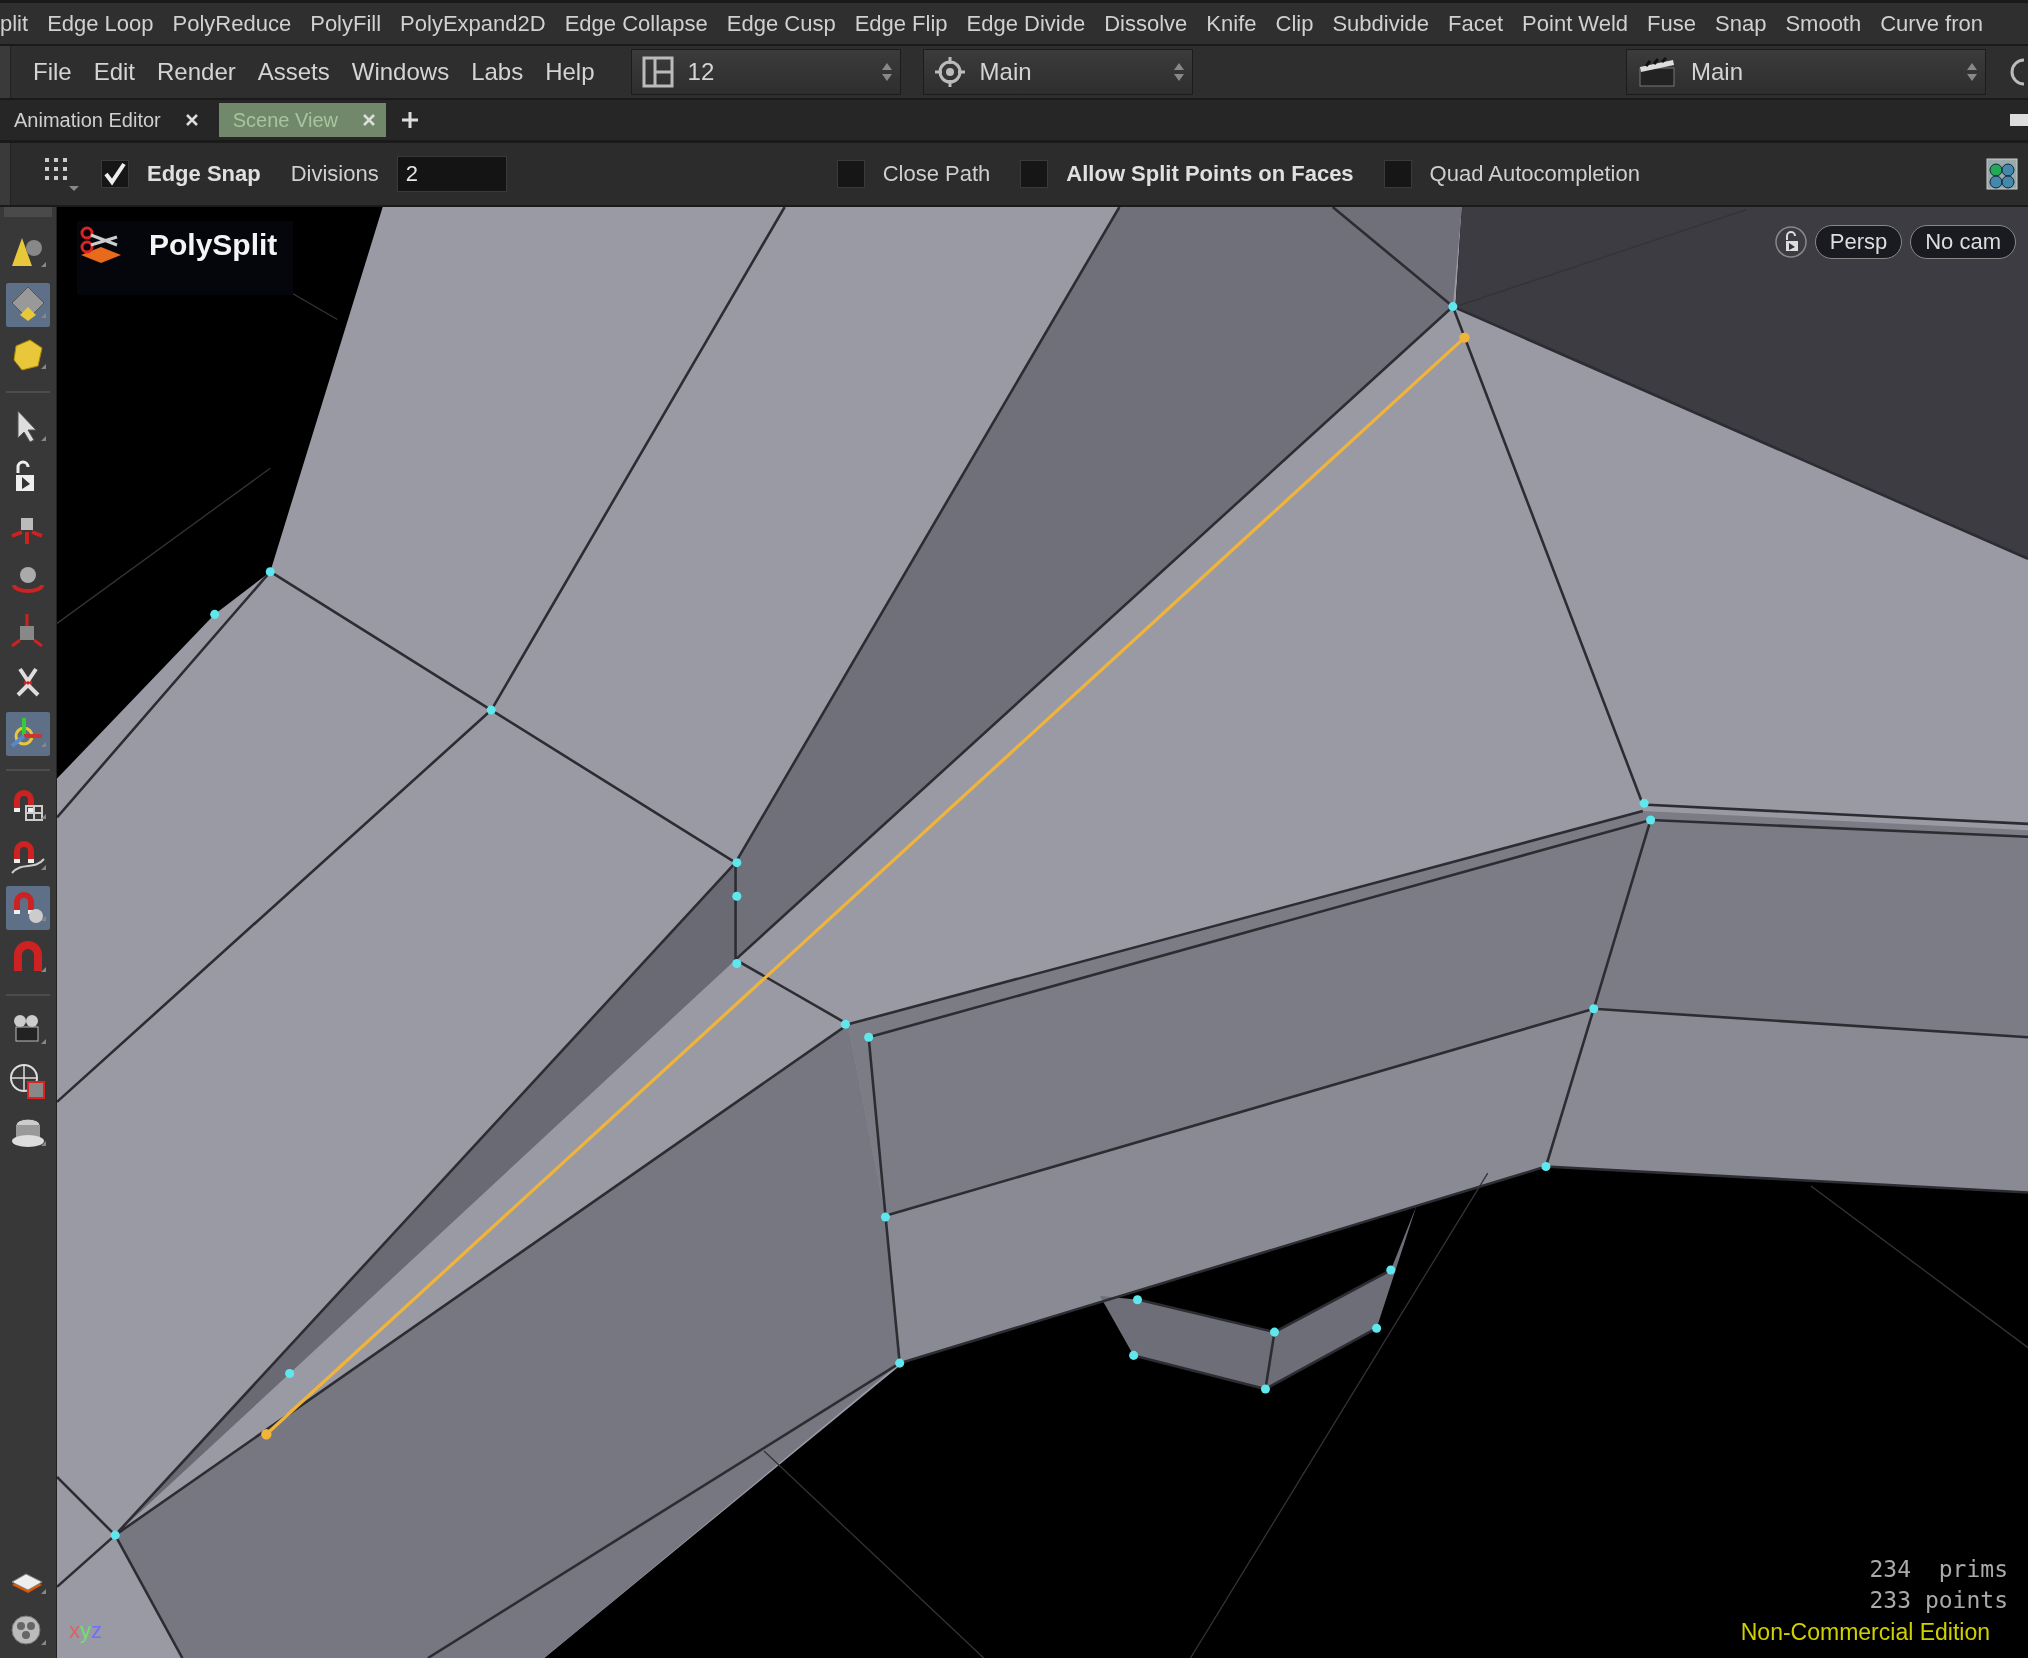  What do you see at coordinates (85, 1631) in the screenshot?
I see `axis-label: y` at bounding box center [85, 1631].